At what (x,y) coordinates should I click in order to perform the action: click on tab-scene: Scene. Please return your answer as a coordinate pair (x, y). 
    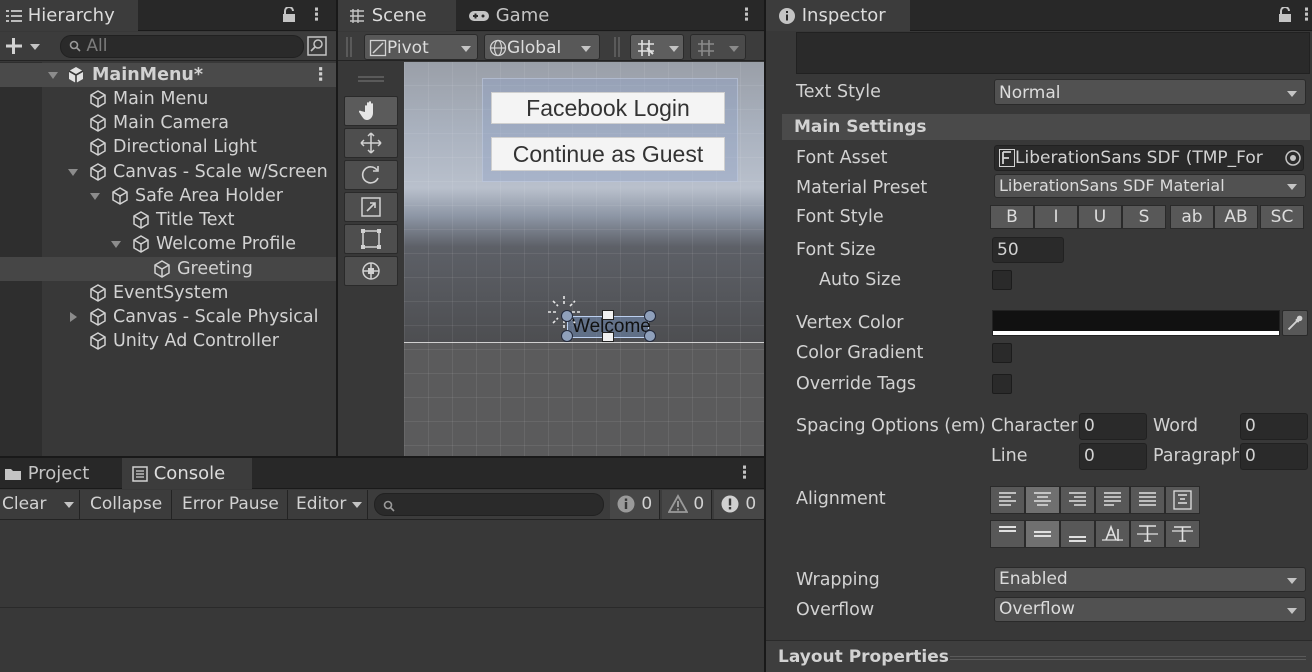
    Looking at the image, I should click on (397, 15).